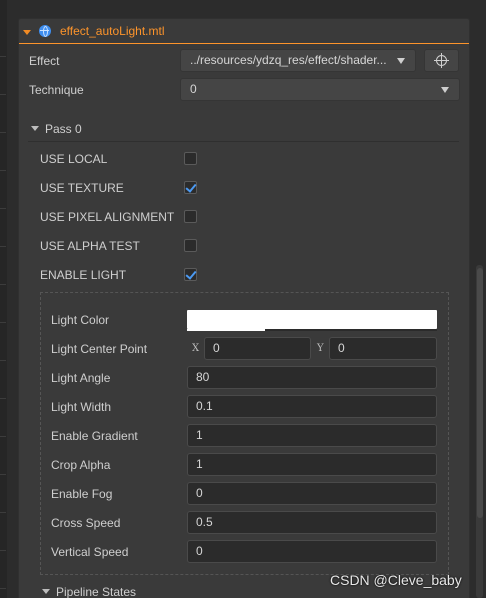  Describe the element at coordinates (193, 89) in the screenshot. I see `technique-value: 0` at that location.